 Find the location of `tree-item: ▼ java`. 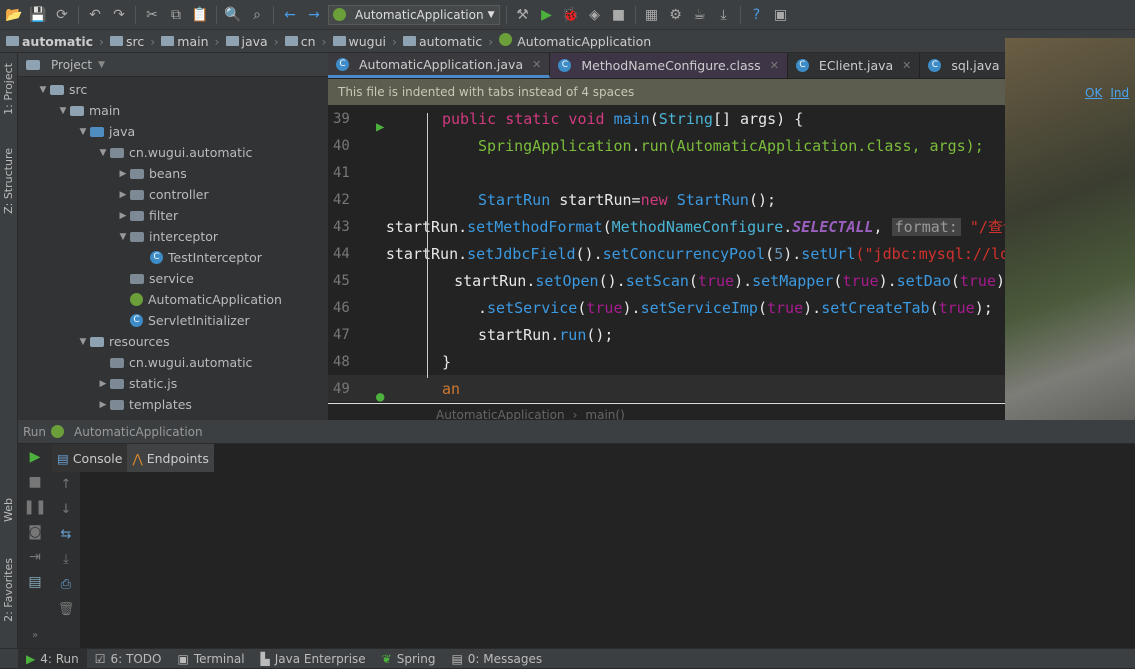

tree-item: ▼ java is located at coordinates (173, 131).